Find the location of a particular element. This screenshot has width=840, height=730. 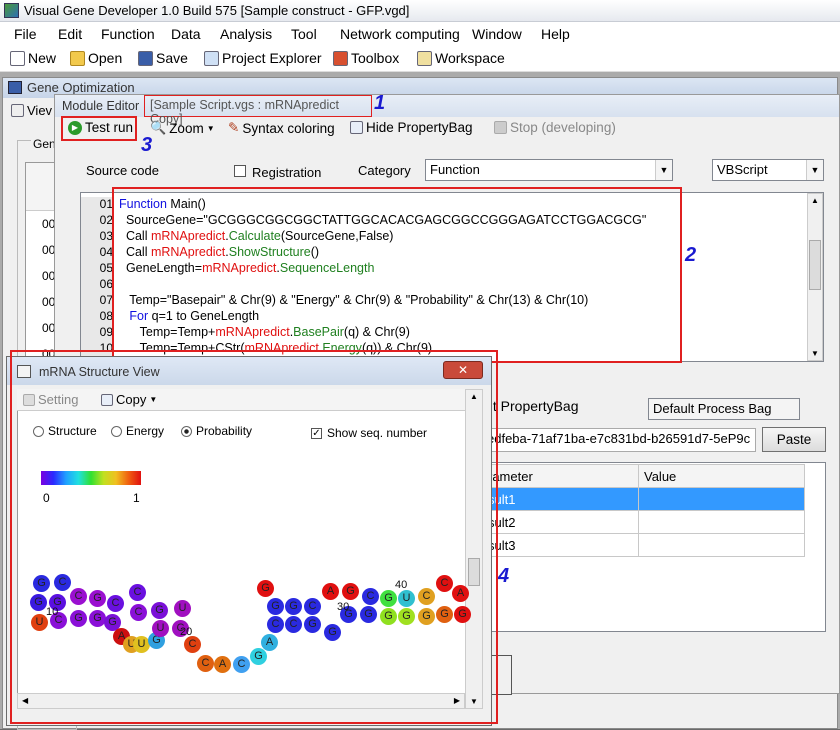

toolbox-button: Toolbox is located at coordinates (366, 58).